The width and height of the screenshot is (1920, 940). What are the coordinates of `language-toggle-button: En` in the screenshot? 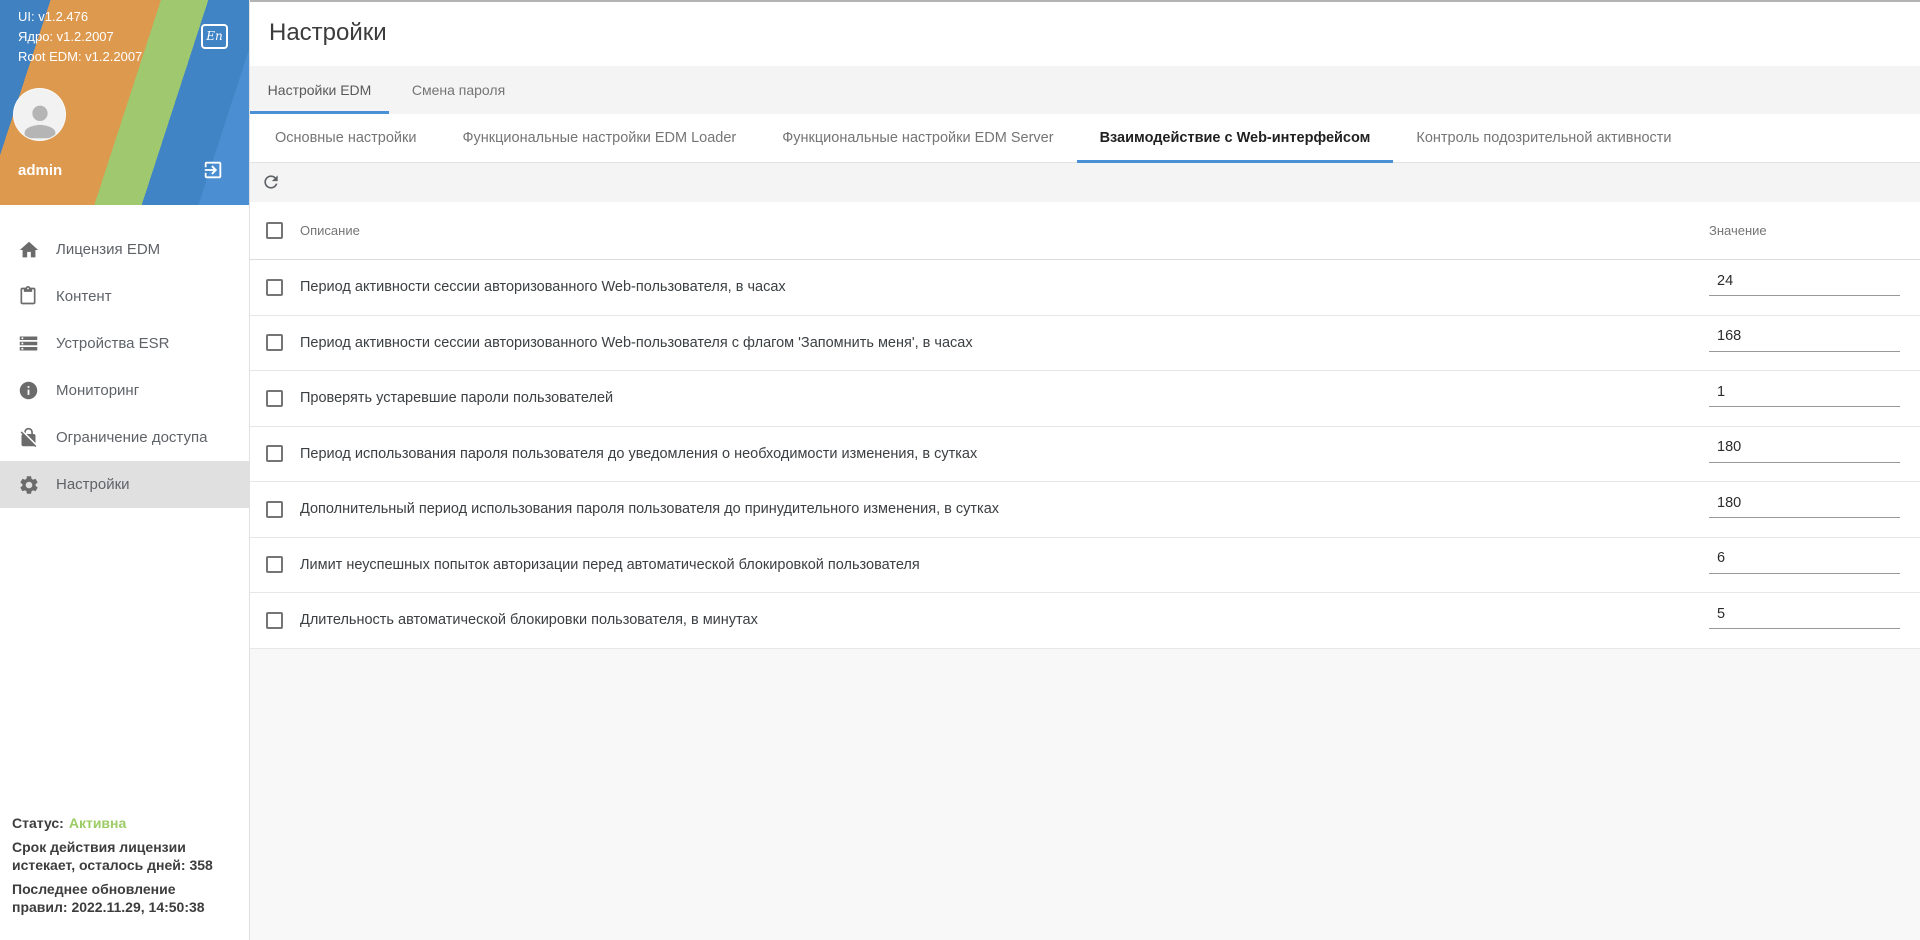 It's located at (214, 36).